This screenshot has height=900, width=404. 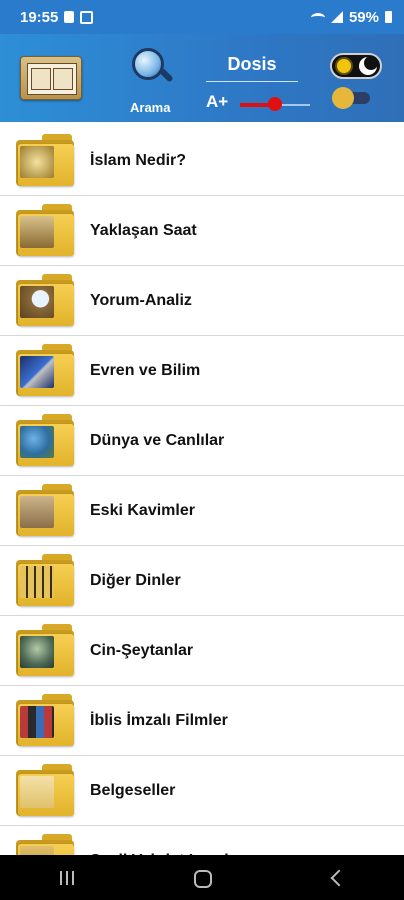 I want to click on status-time: 19:55, so click(x=39, y=17).